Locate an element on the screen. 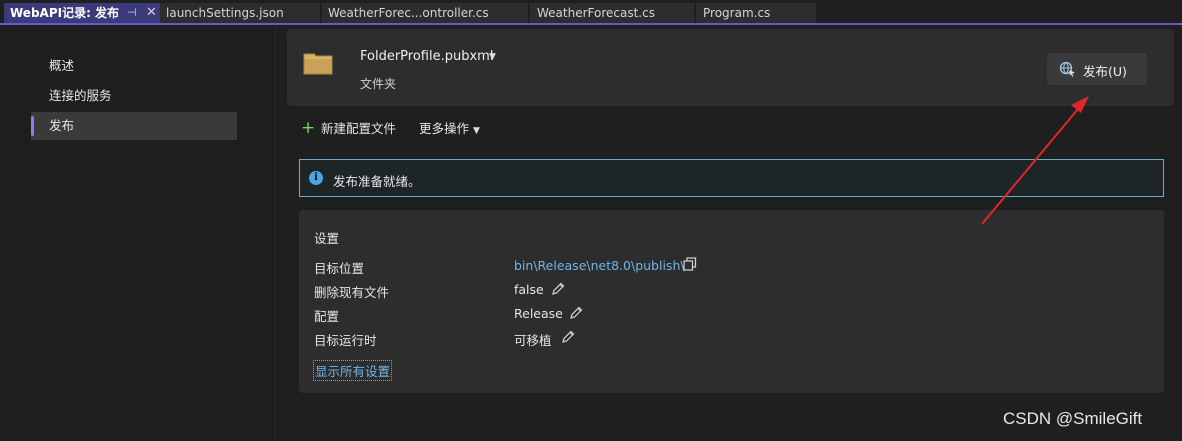 This screenshot has width=1182, height=441. tab-label: WeatherForec...ontroller.cs is located at coordinates (408, 13).